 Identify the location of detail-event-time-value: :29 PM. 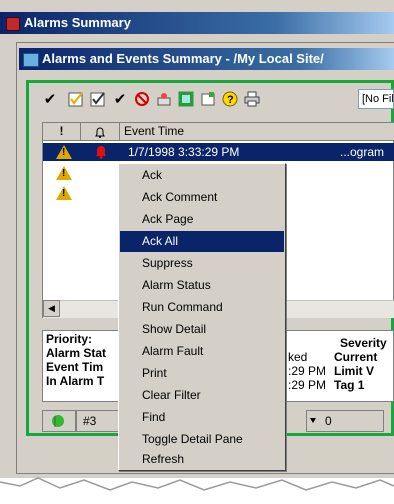
(307, 371).